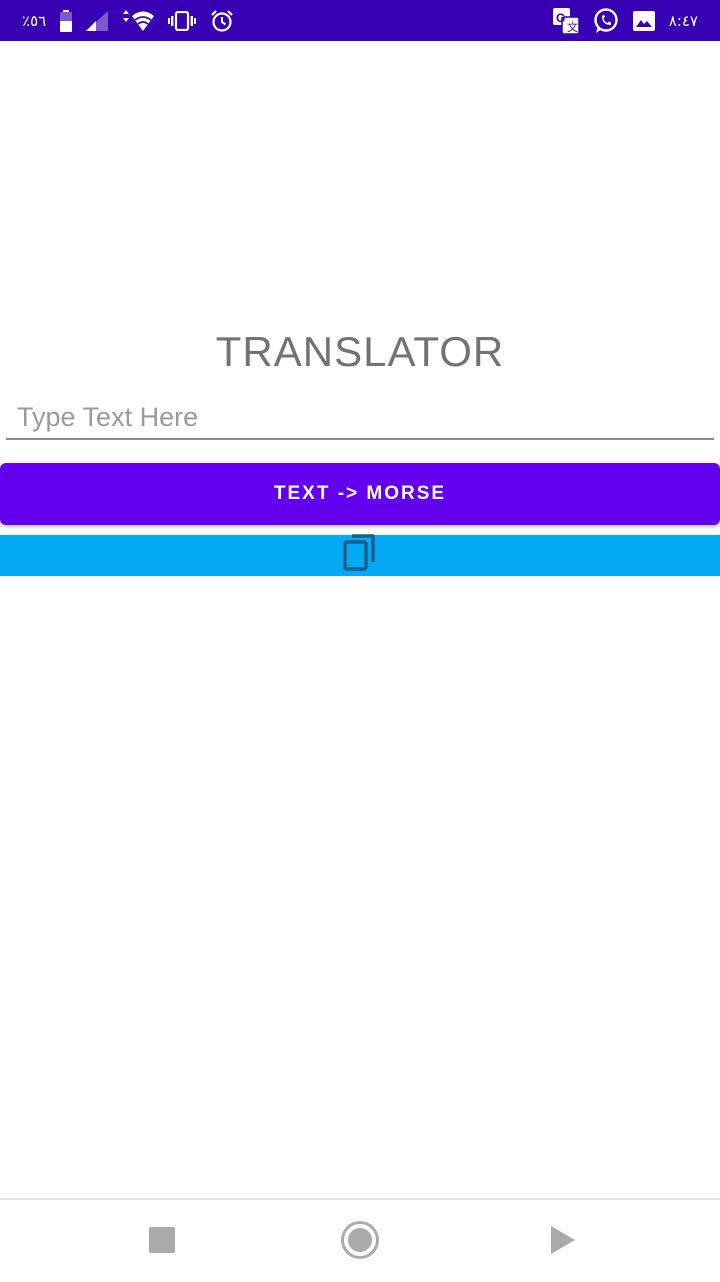 The image size is (720, 1282). I want to click on navigation-bar, so click(360, 1240).